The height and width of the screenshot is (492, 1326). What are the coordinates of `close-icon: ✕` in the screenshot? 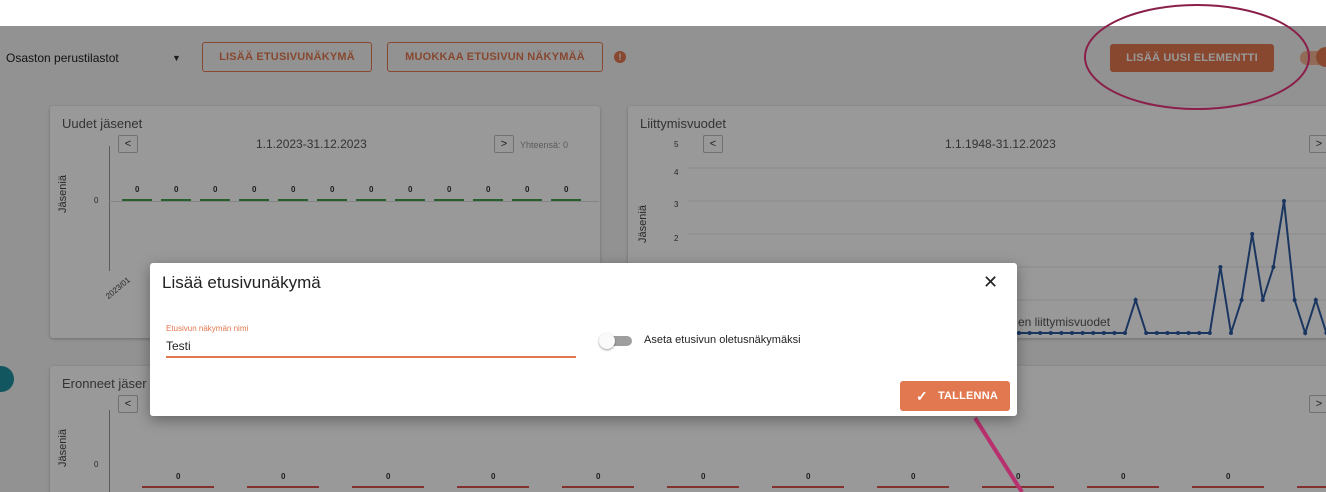 It's located at (990, 282).